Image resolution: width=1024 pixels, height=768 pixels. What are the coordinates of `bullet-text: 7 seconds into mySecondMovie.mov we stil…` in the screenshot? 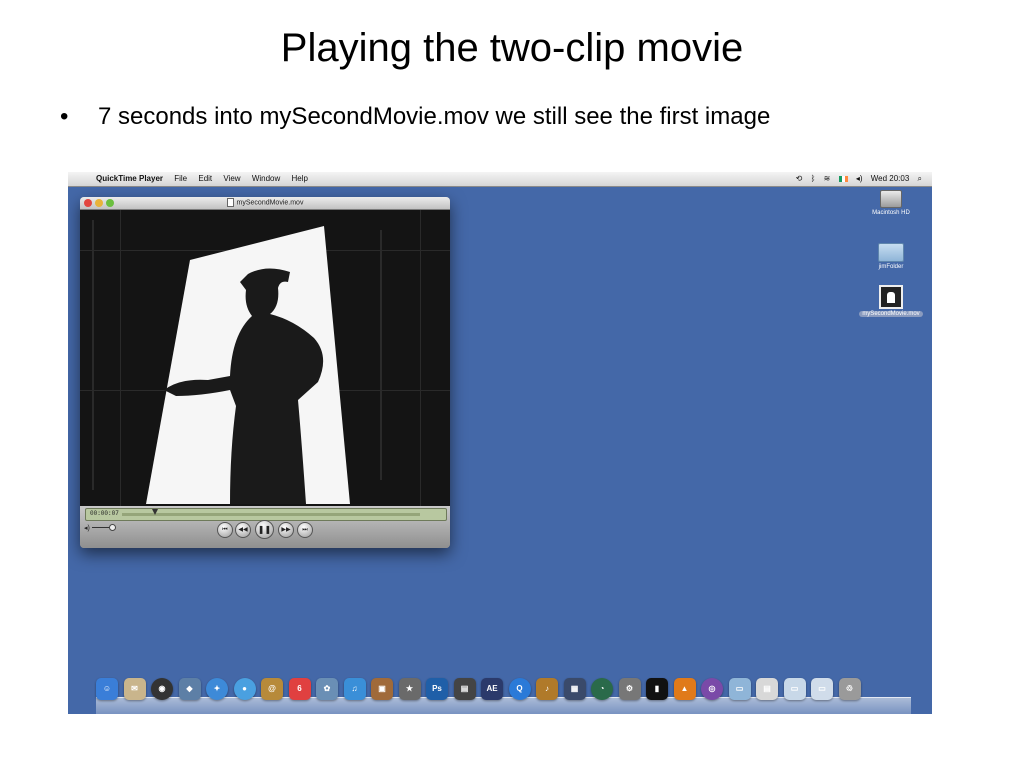 It's located at (434, 116).